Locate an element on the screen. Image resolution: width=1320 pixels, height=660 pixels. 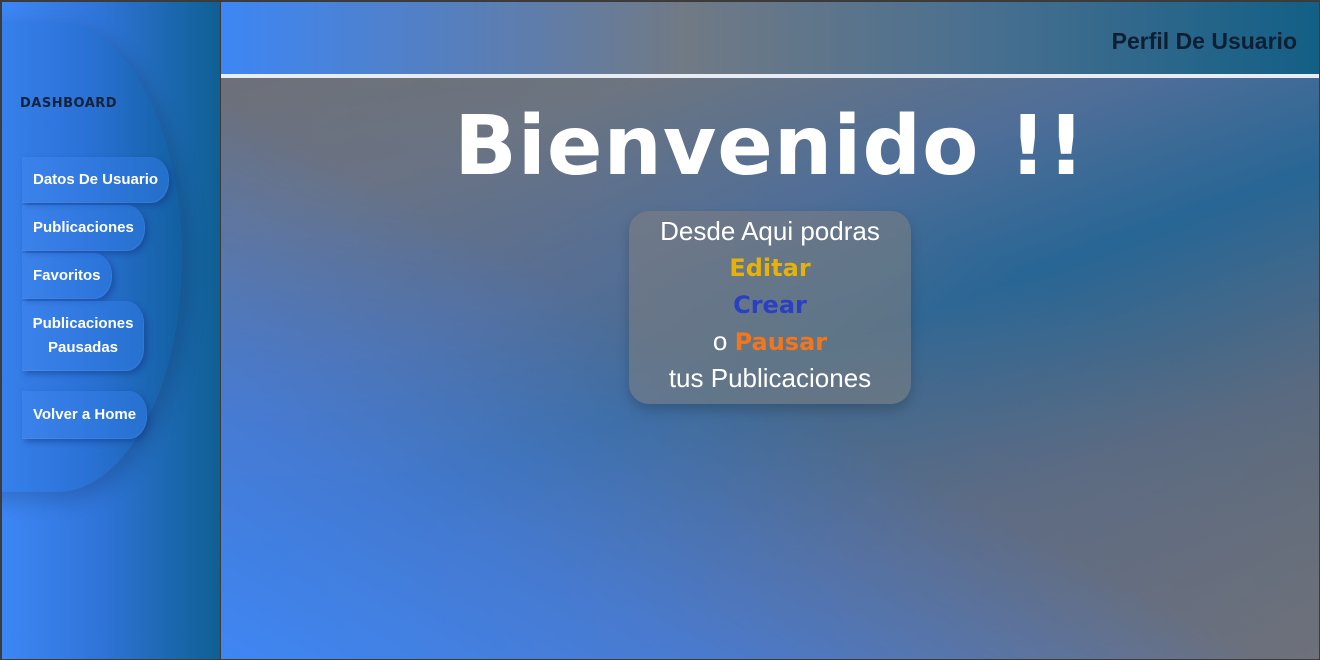
sidebar-item-publicaciones: Publicaciones is located at coordinates (83, 228).